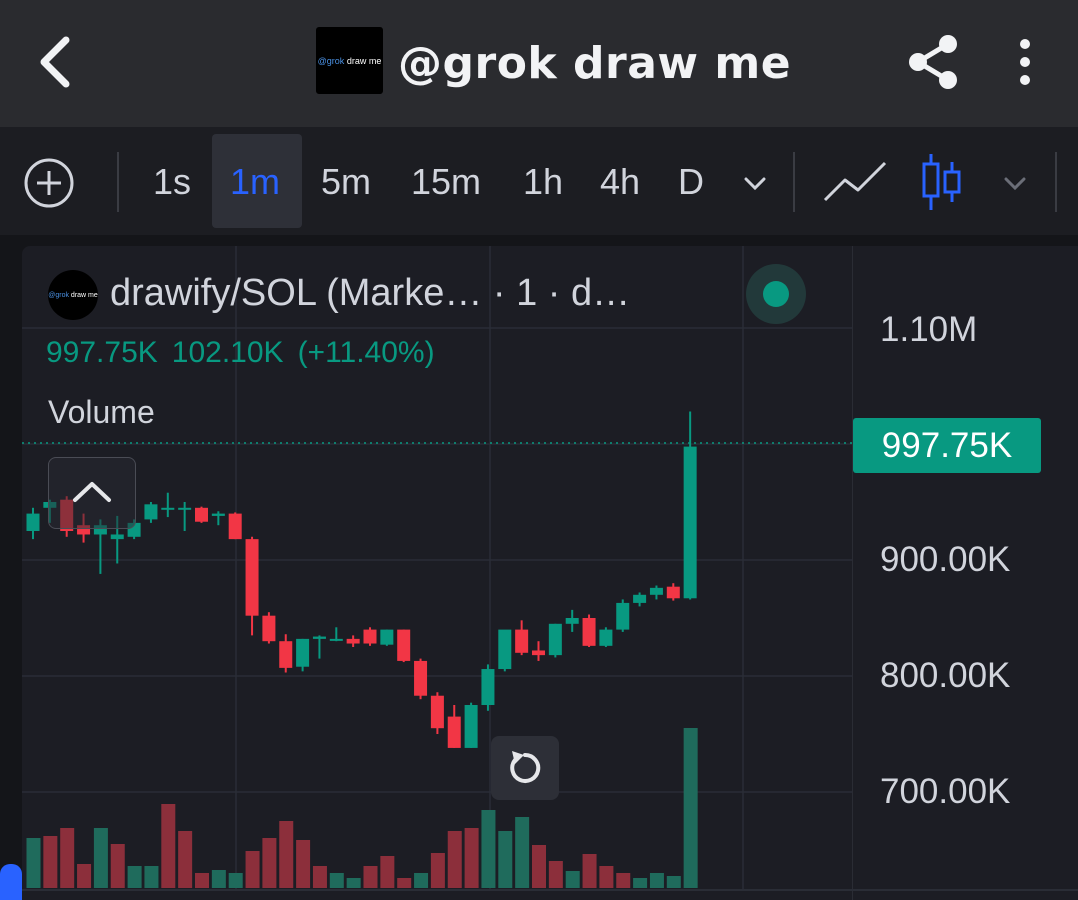 The image size is (1078, 900). I want to click on price-scale-label: 1.10M, so click(929, 329).